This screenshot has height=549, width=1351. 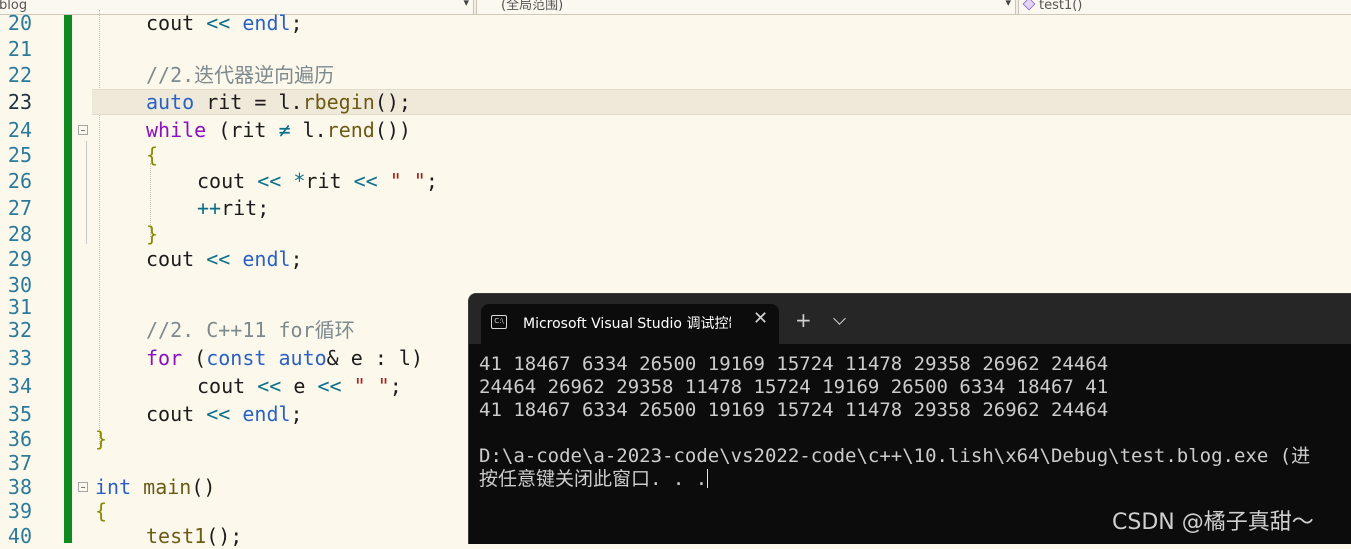 What do you see at coordinates (19, 414) in the screenshot?
I see `line-number: 35` at bounding box center [19, 414].